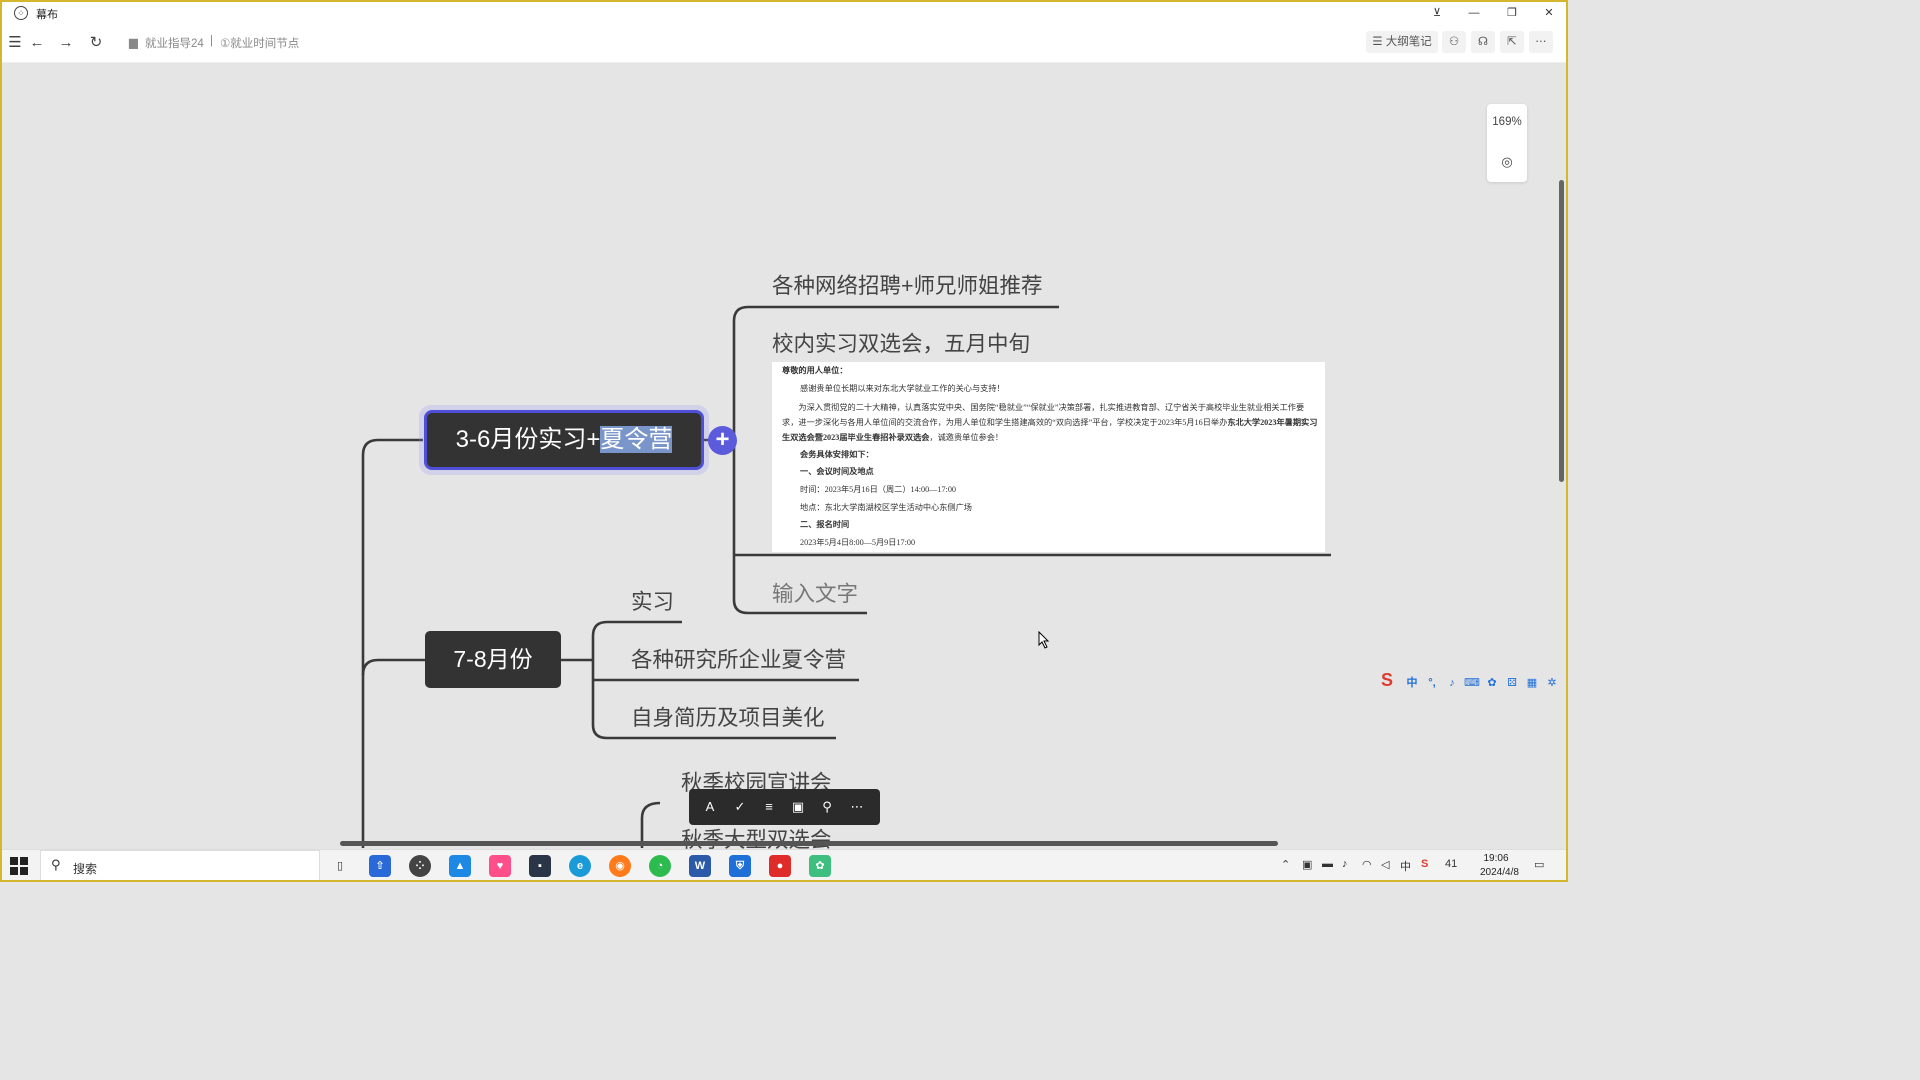 Image resolution: width=1920 pixels, height=1080 pixels. What do you see at coordinates (1044, 640) in the screenshot?
I see `mouse-cursor-icon` at bounding box center [1044, 640].